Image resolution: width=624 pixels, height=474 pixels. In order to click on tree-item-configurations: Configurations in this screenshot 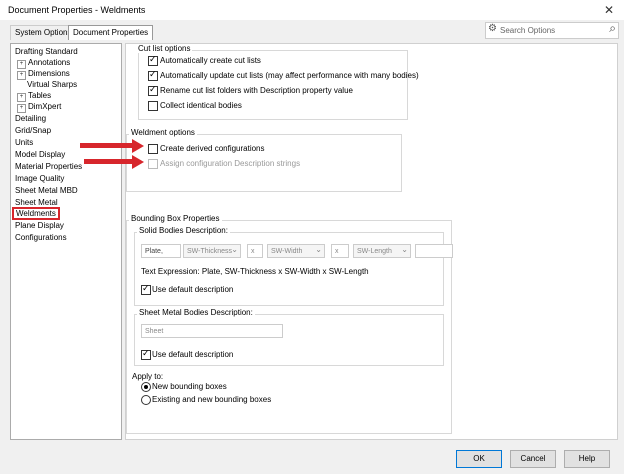, I will do `click(41, 237)`.